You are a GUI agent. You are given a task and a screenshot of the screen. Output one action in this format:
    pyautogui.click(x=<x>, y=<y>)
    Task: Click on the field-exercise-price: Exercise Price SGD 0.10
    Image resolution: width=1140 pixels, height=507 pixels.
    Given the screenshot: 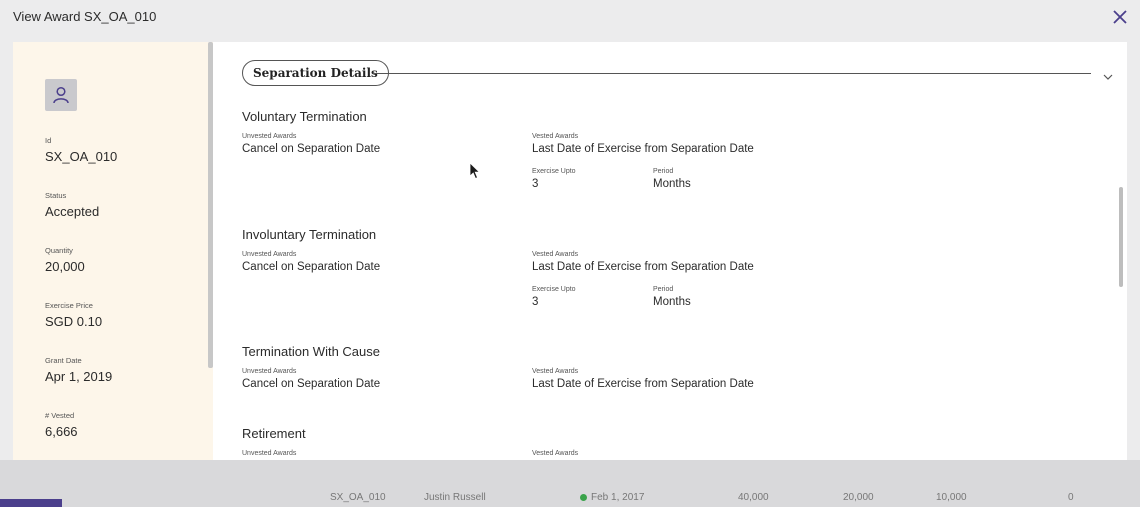 What is the action you would take?
    pyautogui.click(x=73, y=315)
    